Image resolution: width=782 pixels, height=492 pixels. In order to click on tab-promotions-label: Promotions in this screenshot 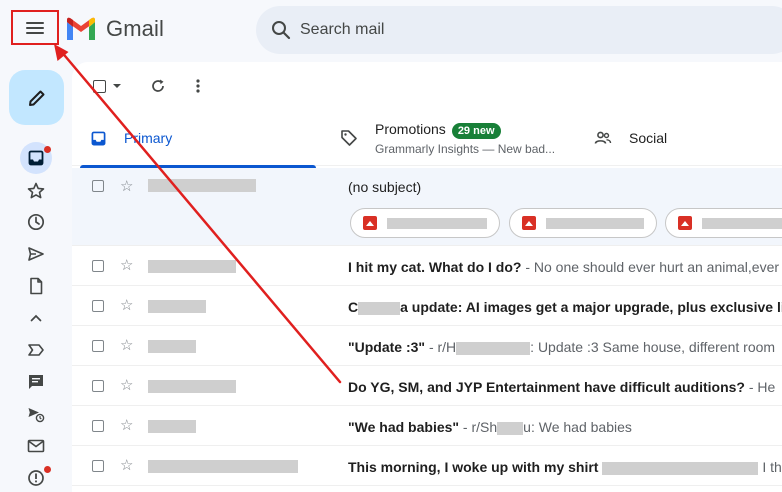, I will do `click(410, 128)`.